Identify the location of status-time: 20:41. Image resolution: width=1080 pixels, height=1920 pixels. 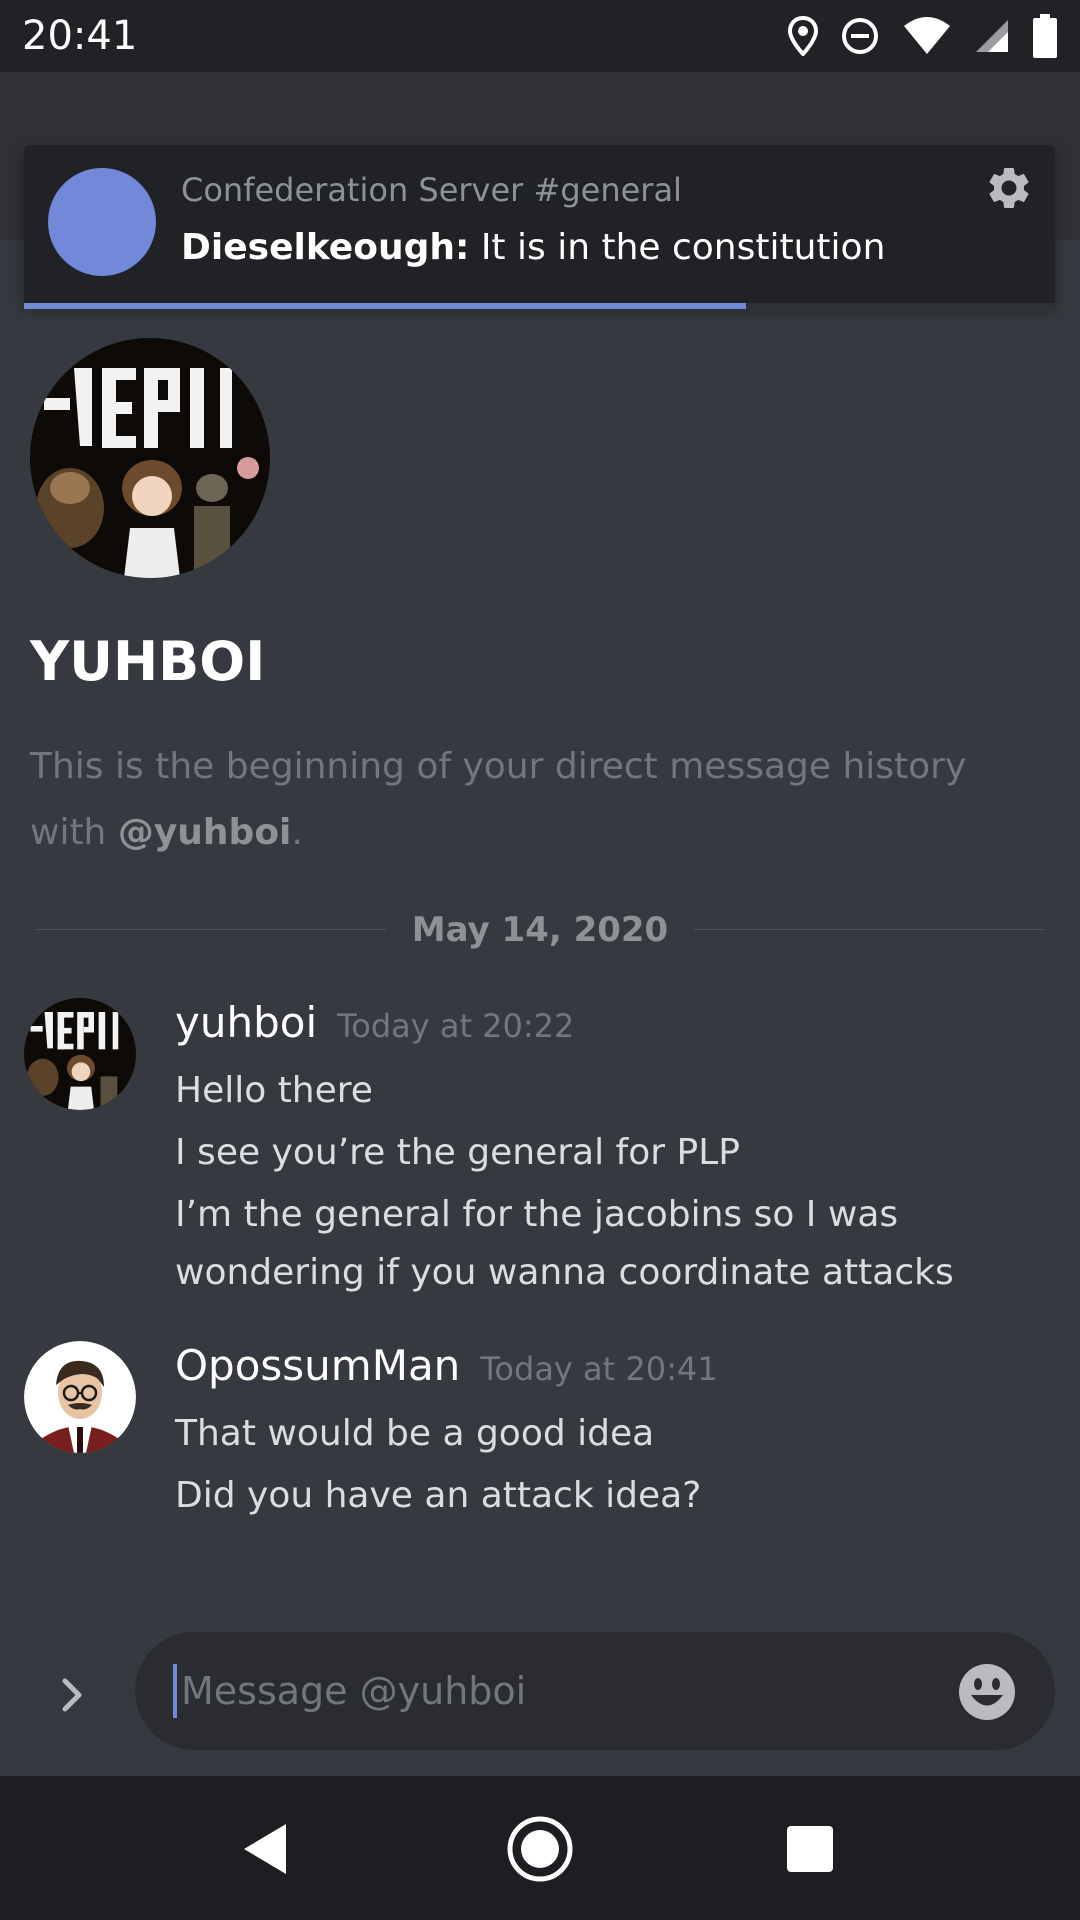
(80, 36).